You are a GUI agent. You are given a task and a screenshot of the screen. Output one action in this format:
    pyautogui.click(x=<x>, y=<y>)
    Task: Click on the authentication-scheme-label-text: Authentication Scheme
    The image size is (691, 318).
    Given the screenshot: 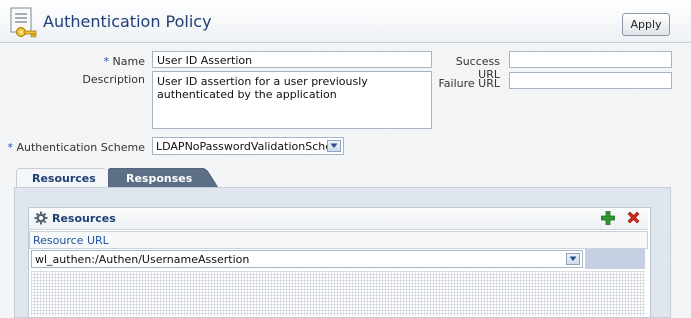 What is the action you would take?
    pyautogui.click(x=81, y=147)
    